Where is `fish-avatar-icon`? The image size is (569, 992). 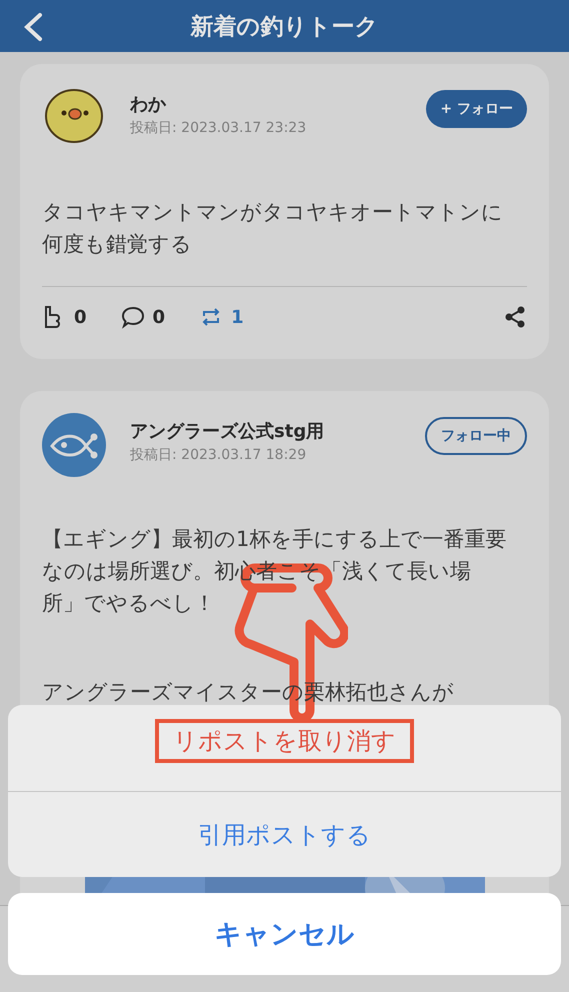 fish-avatar-icon is located at coordinates (74, 445).